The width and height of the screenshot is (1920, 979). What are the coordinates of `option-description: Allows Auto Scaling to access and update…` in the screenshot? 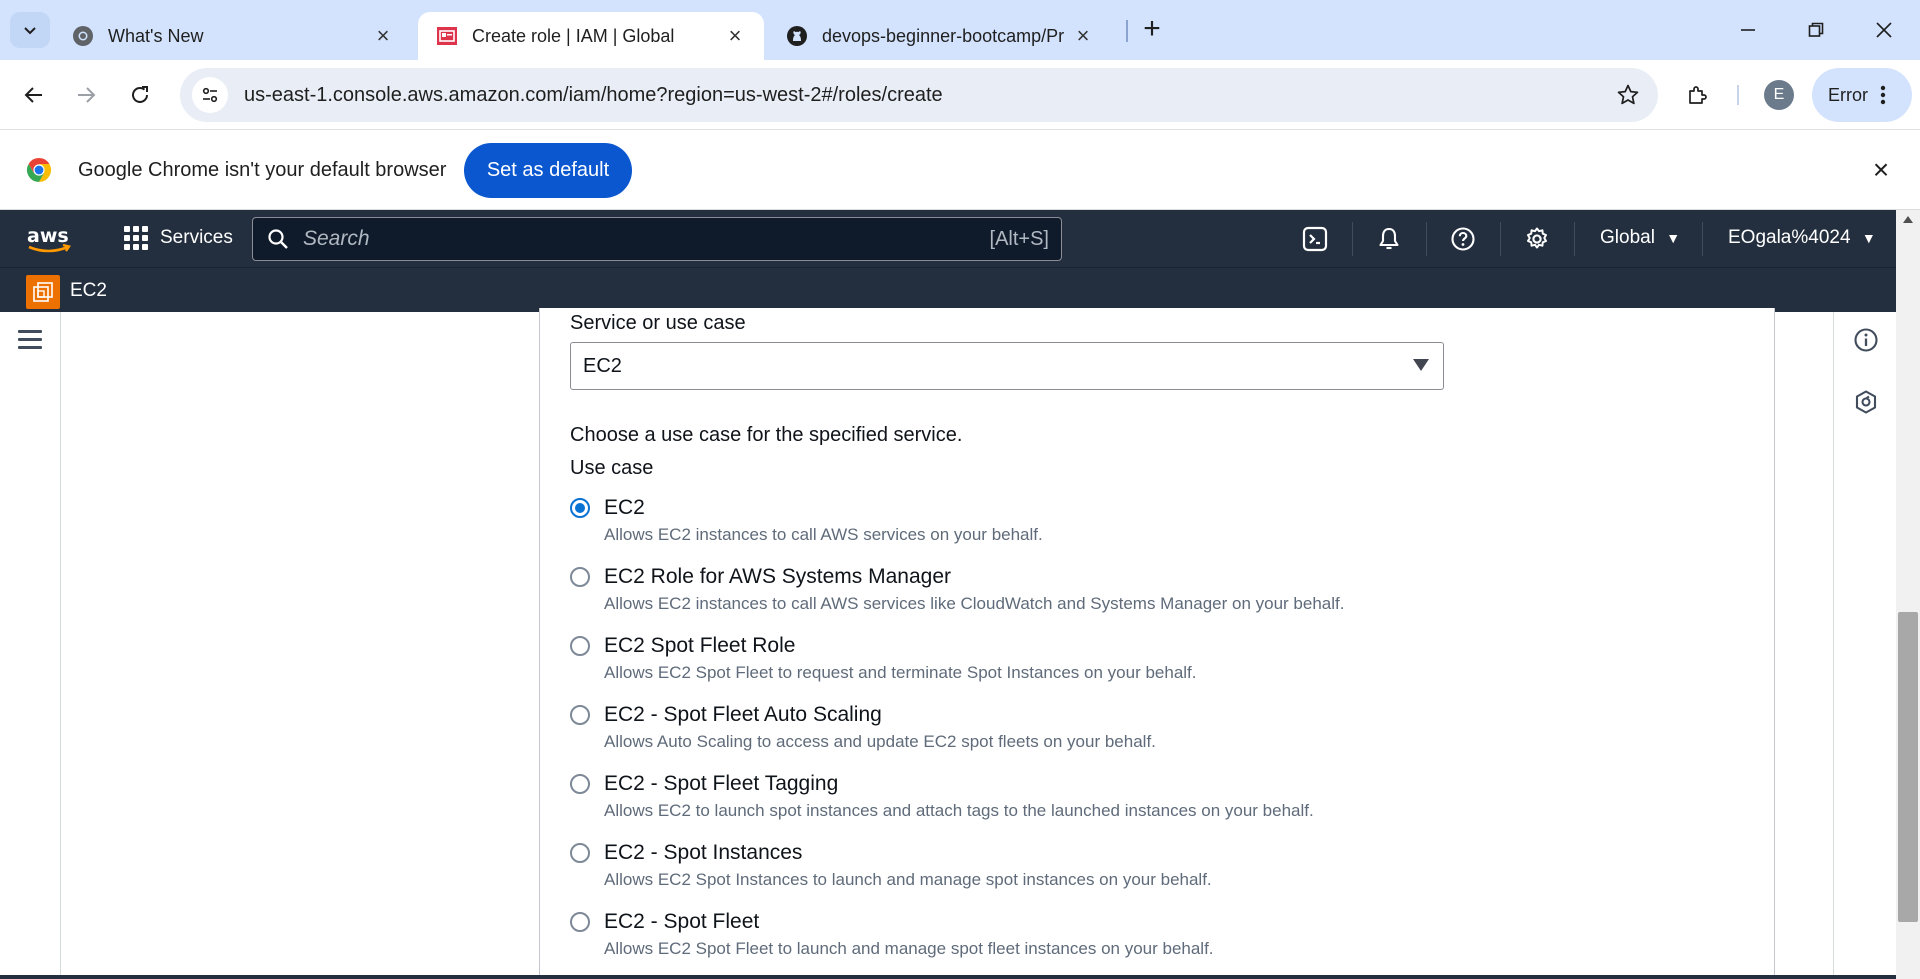 It's located at (880, 741).